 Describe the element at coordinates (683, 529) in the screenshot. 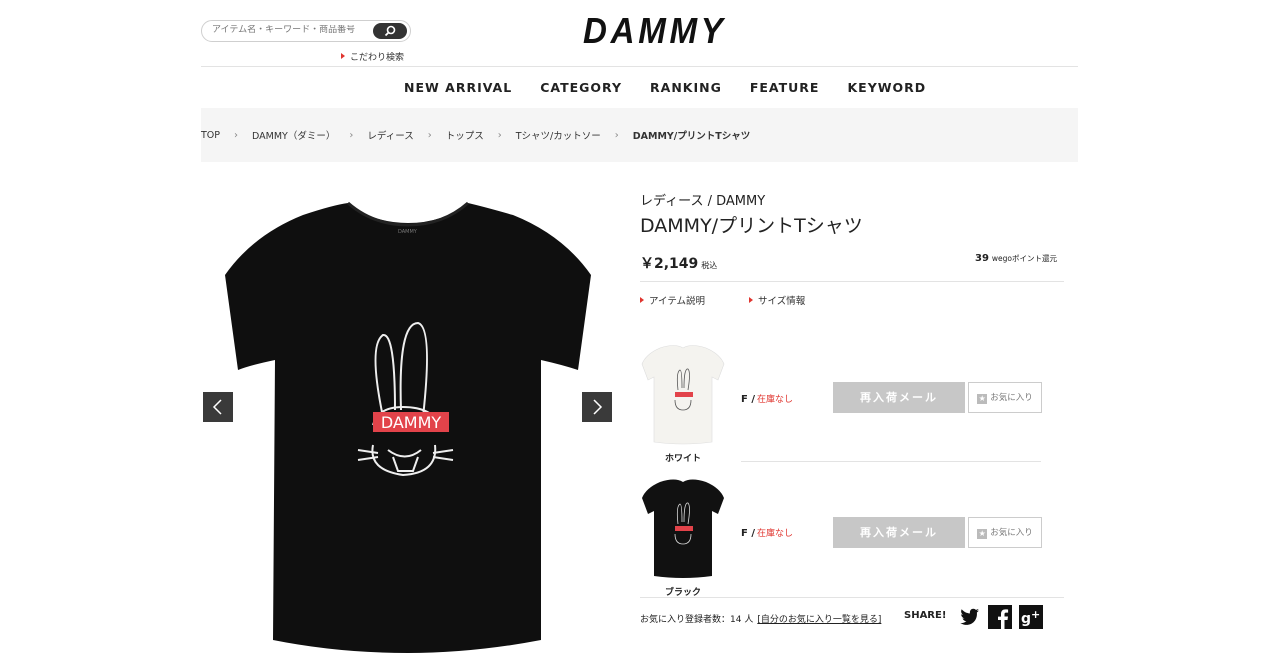

I see `variant-thumbnail-black` at that location.